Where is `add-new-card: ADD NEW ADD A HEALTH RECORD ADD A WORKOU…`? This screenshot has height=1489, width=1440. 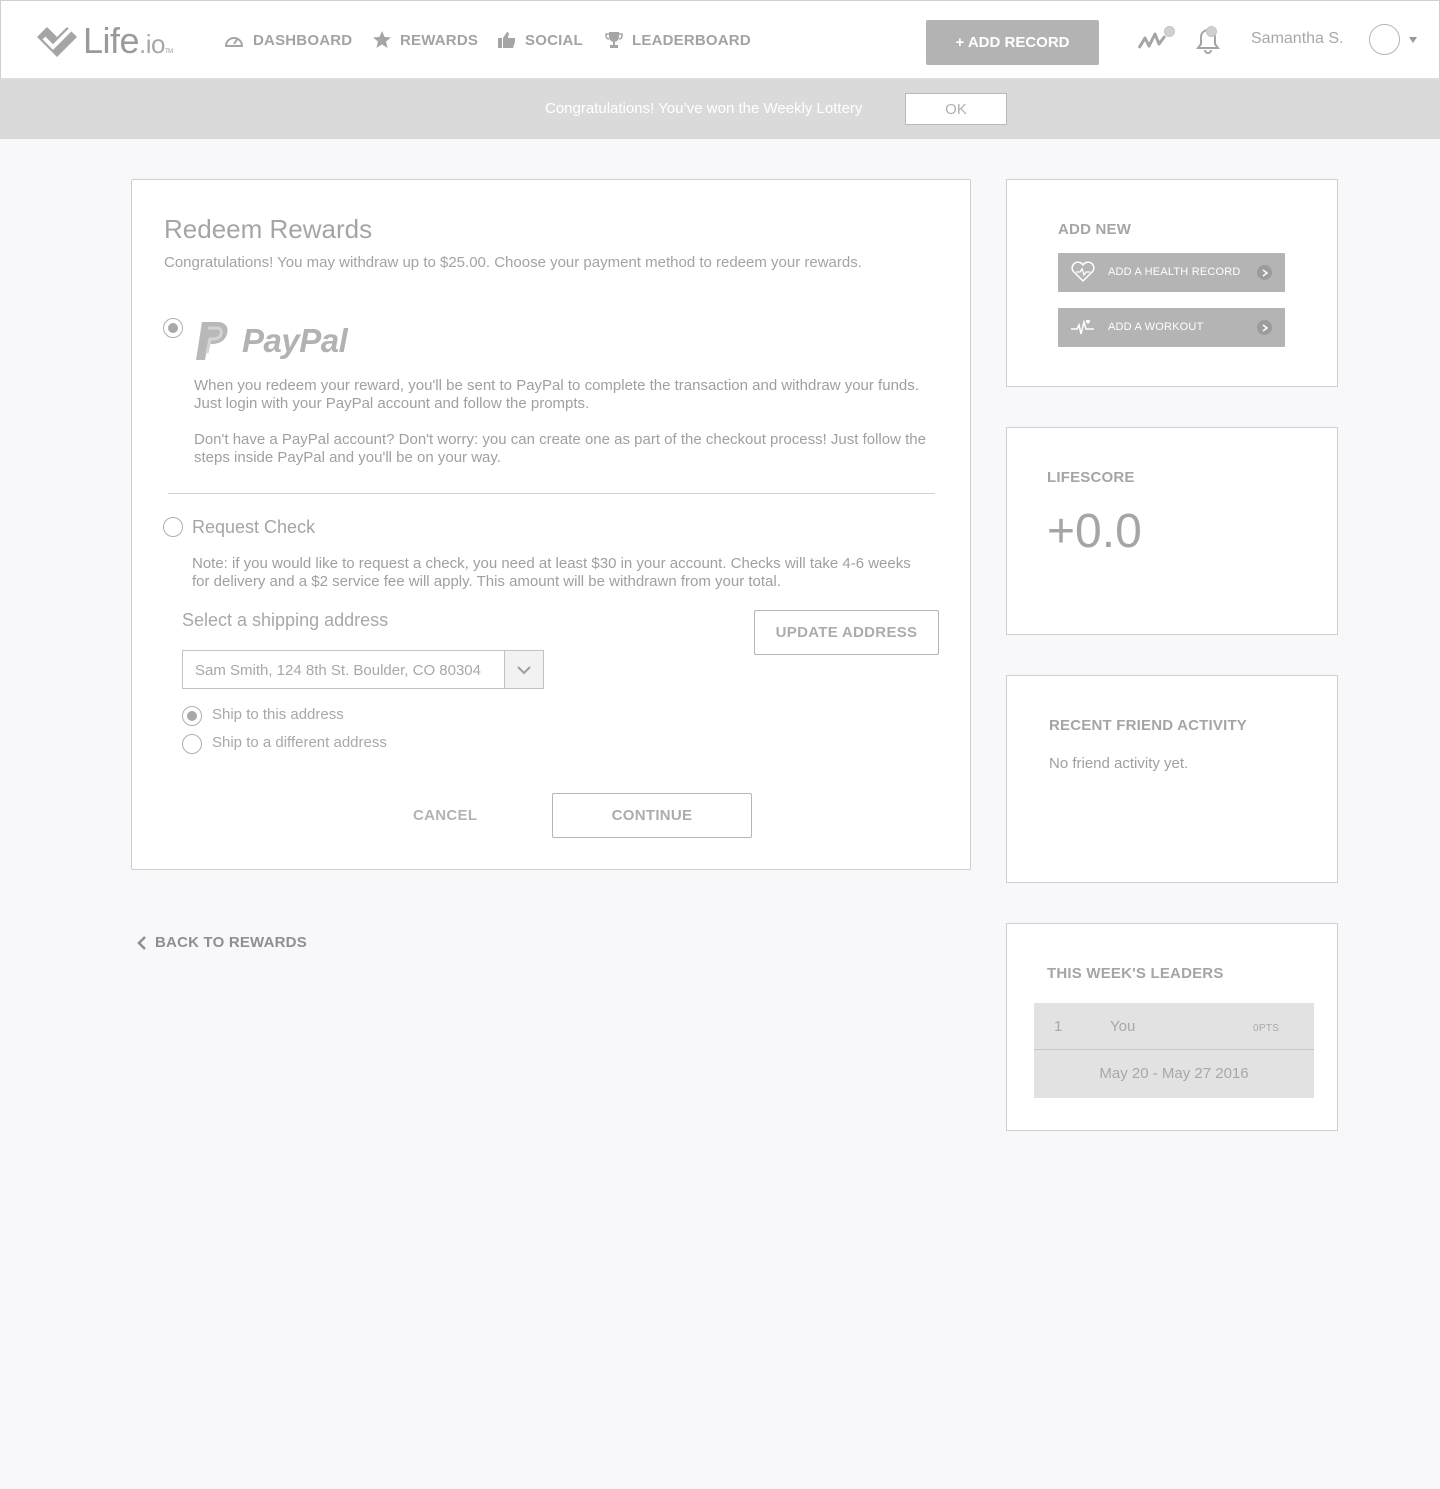
add-new-card: ADD NEW ADD A HEALTH RECORD ADD A WORKOU… is located at coordinates (1172, 283).